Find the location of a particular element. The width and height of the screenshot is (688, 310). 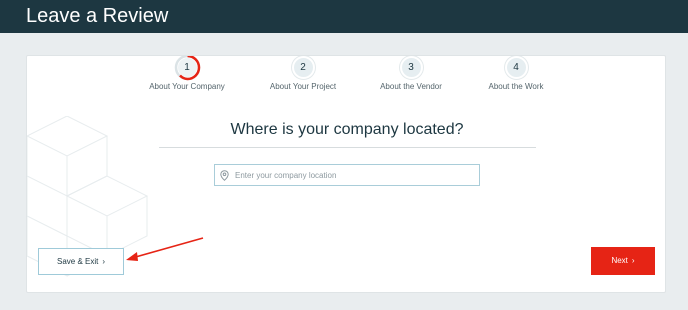

question-heading: Where is your company located? is located at coordinates (347, 129).